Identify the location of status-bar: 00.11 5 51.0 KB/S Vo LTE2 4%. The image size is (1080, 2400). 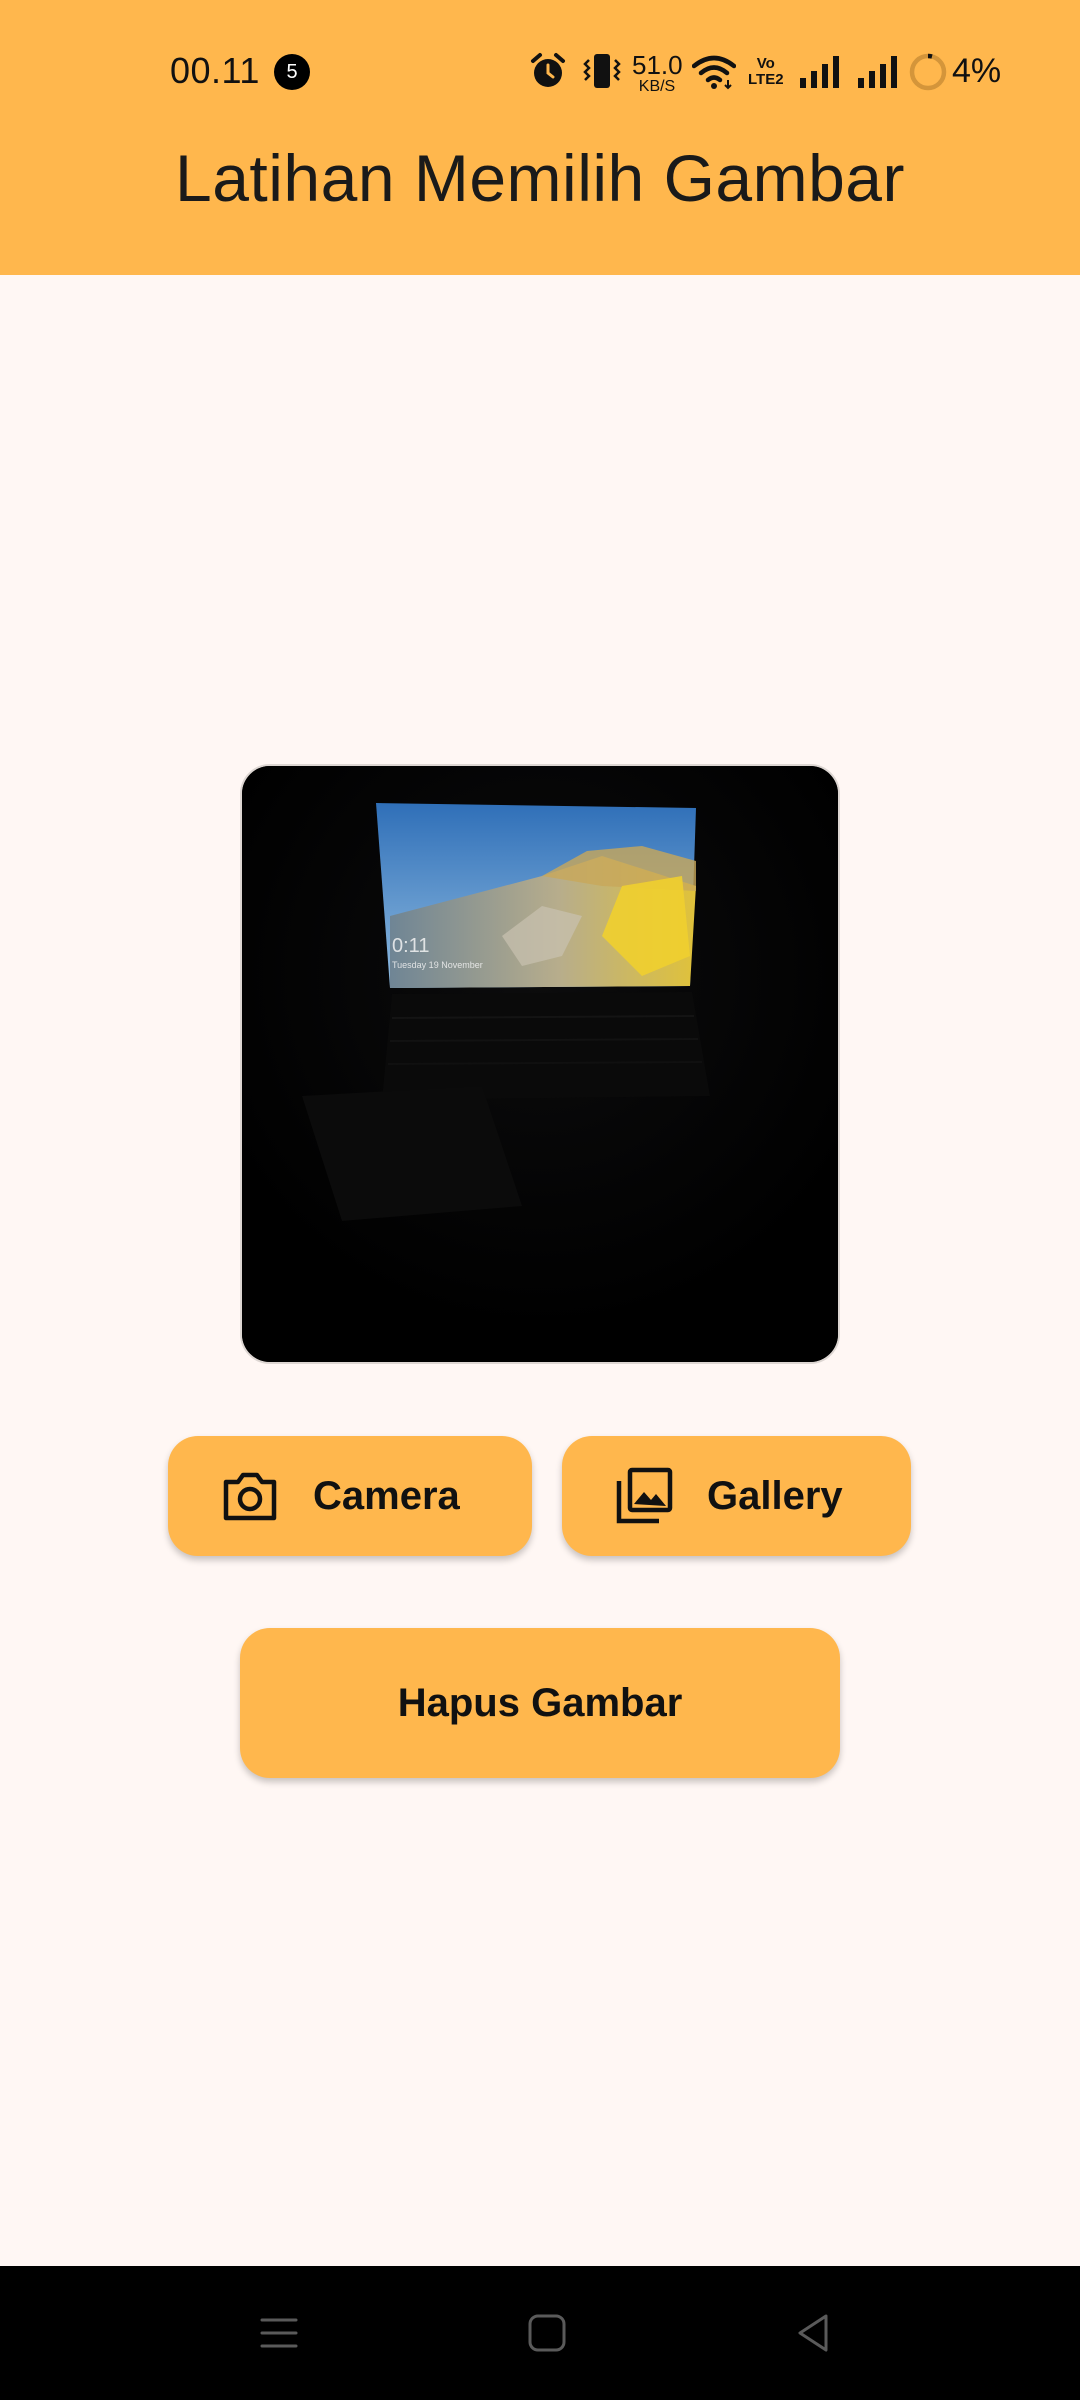
(540, 72).